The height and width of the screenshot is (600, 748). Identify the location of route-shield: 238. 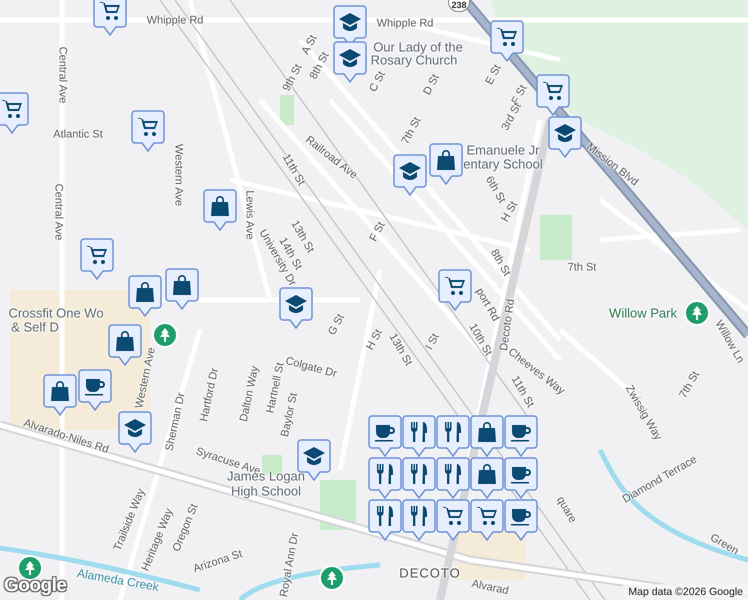
(459, 6).